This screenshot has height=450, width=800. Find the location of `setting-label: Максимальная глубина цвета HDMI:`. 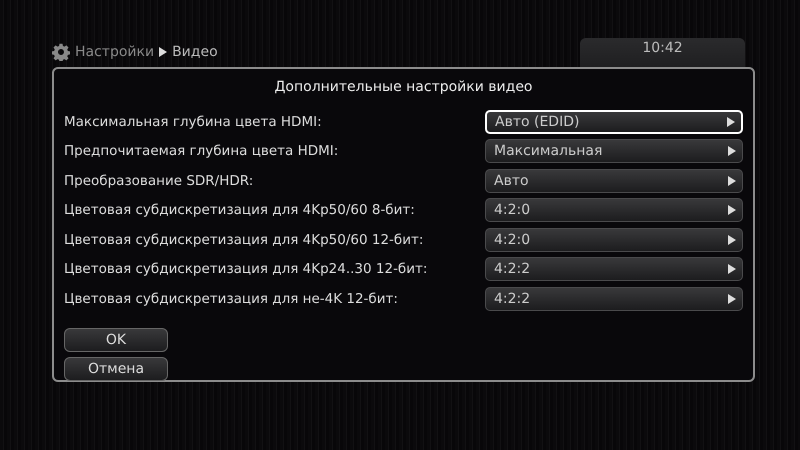

setting-label: Максимальная глубина цвета HDMI: is located at coordinates (193, 122).